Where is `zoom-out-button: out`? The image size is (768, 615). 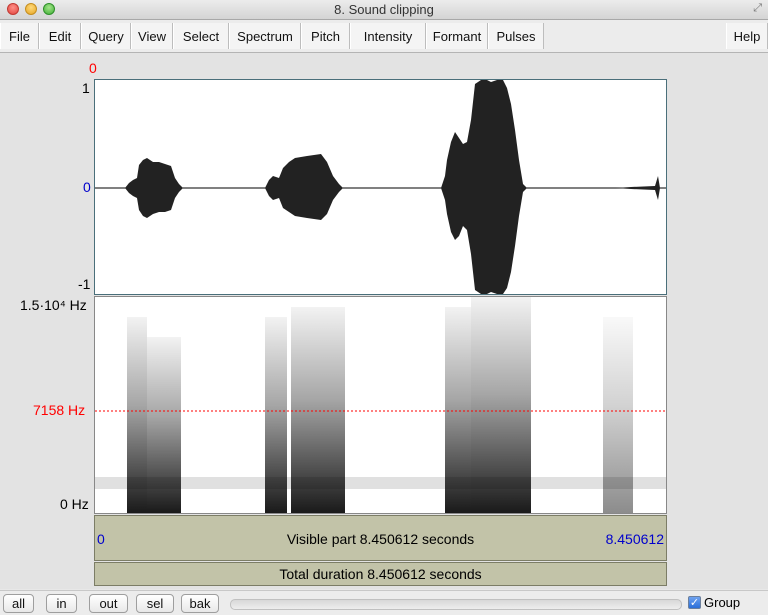 zoom-out-button: out is located at coordinates (108, 603).